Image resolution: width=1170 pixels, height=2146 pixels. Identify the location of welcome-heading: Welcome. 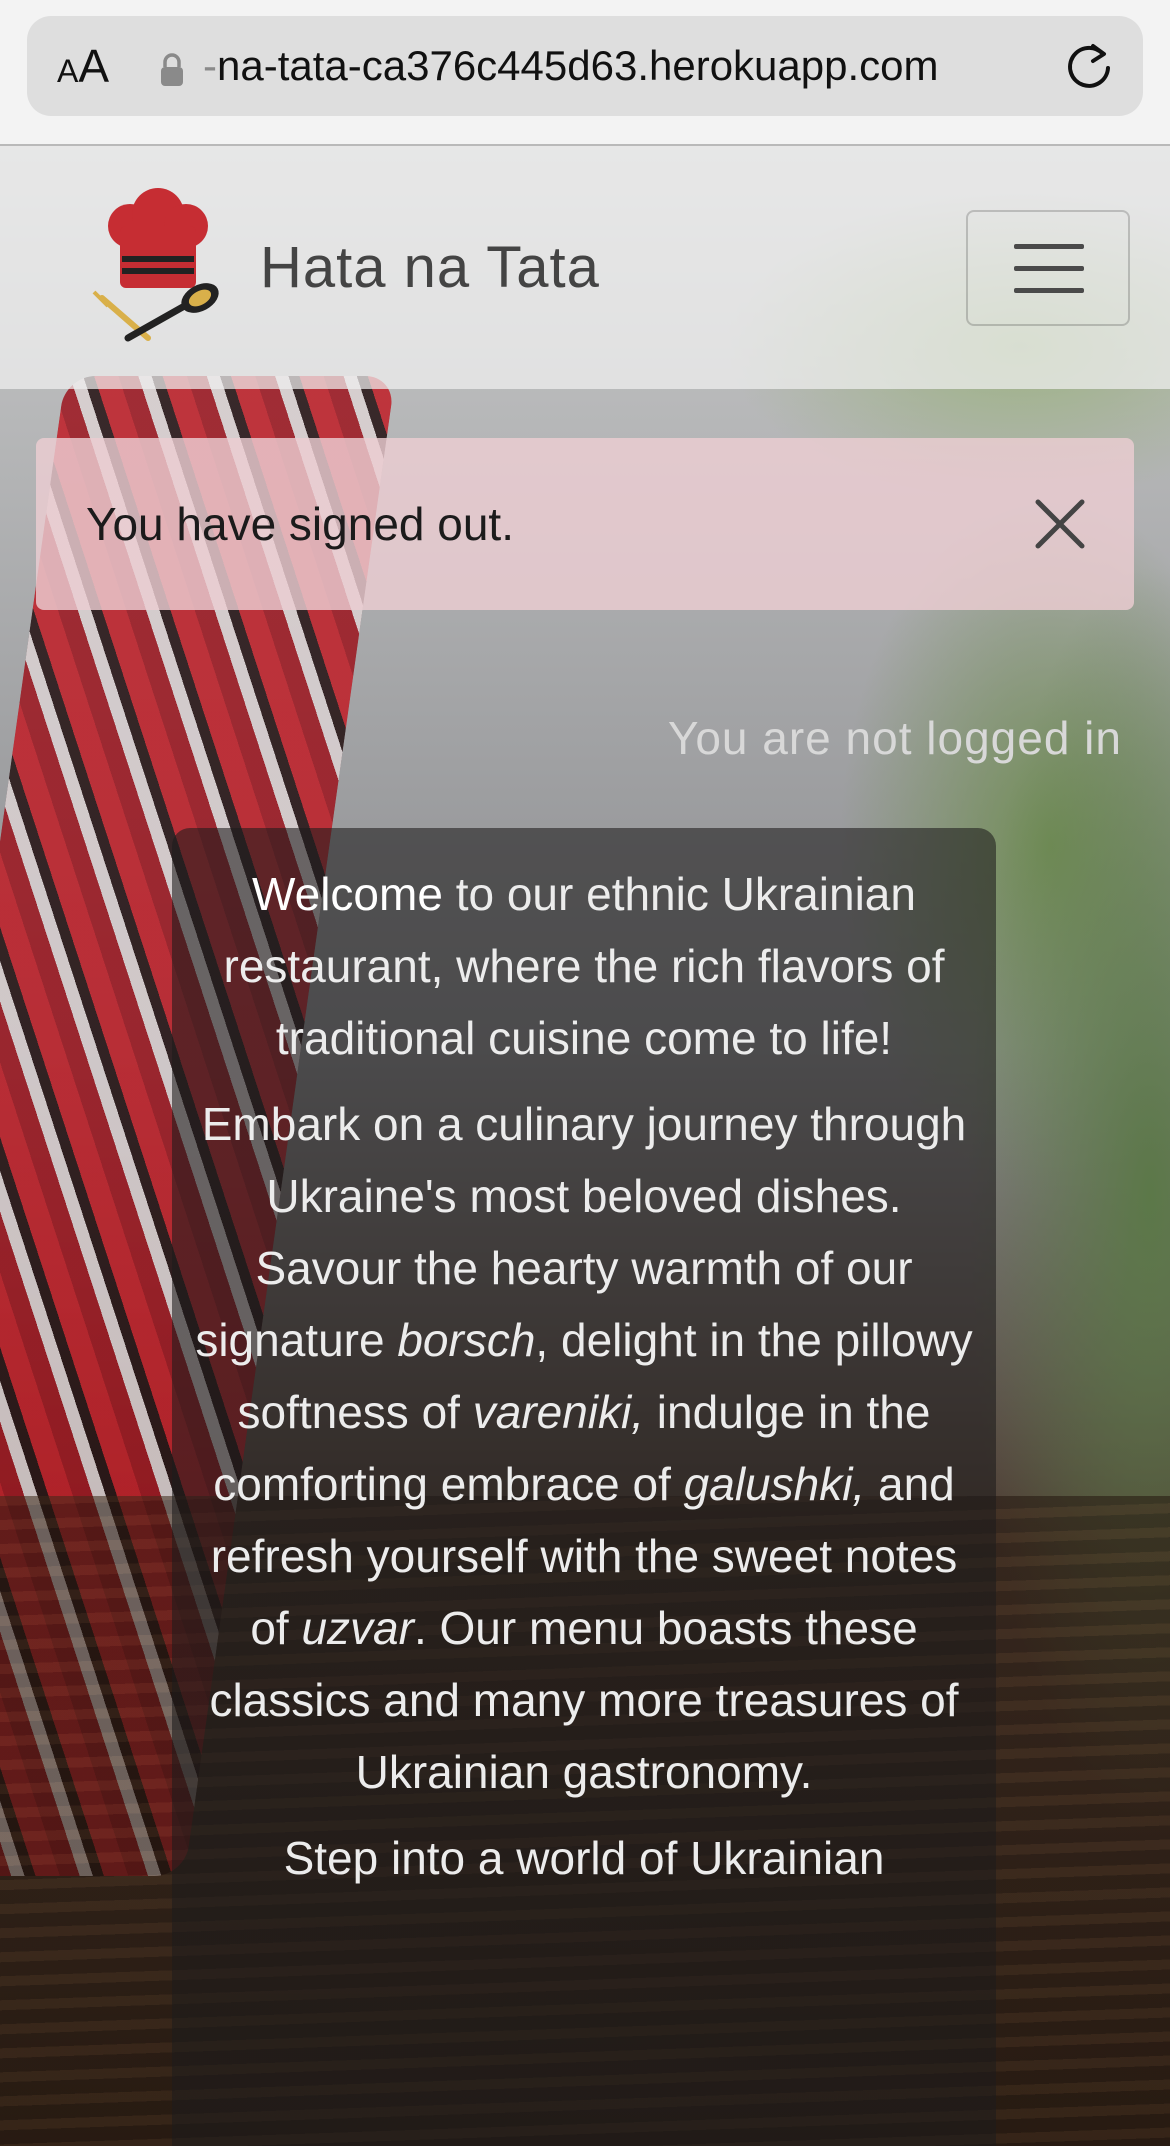
(347, 894).